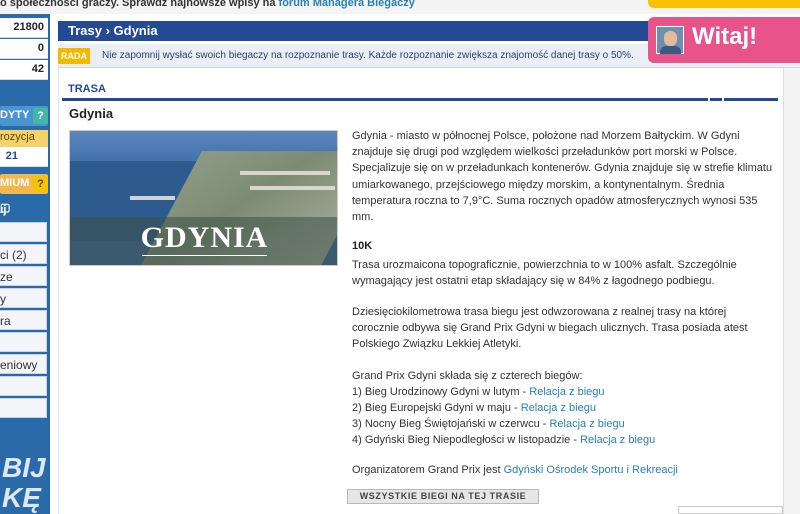 The height and width of the screenshot is (514, 800). I want to click on stat-value: 21800, so click(28, 27).